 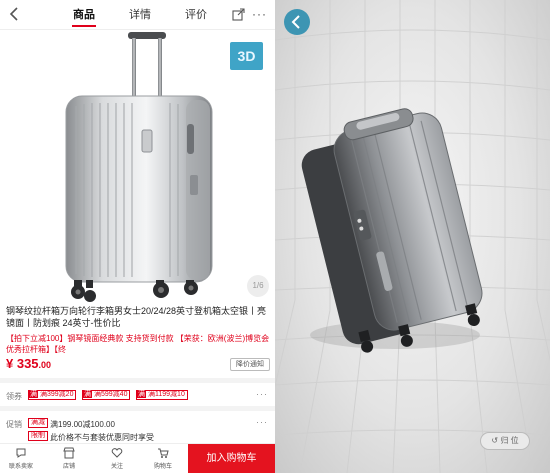 I want to click on follow-button: 关注, so click(x=117, y=458).